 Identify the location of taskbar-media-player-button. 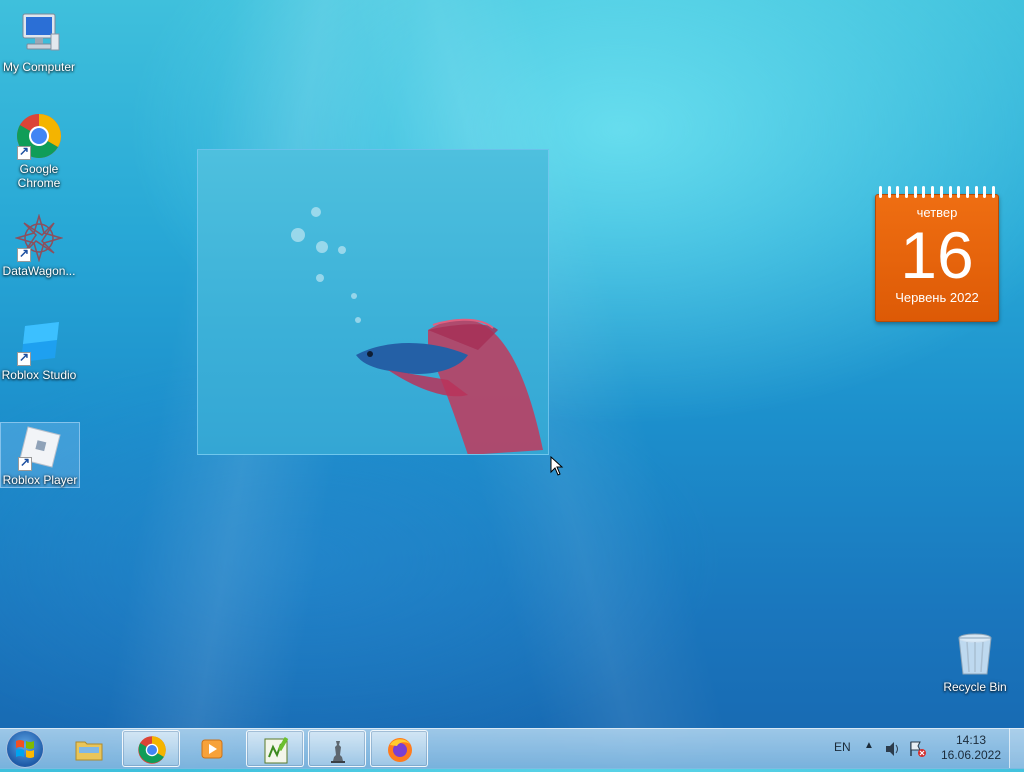
(213, 748).